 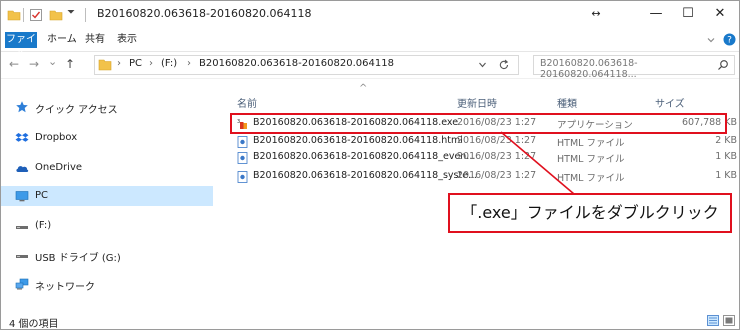 What do you see at coordinates (107, 196) in the screenshot?
I see `nav-item-pc: PC` at bounding box center [107, 196].